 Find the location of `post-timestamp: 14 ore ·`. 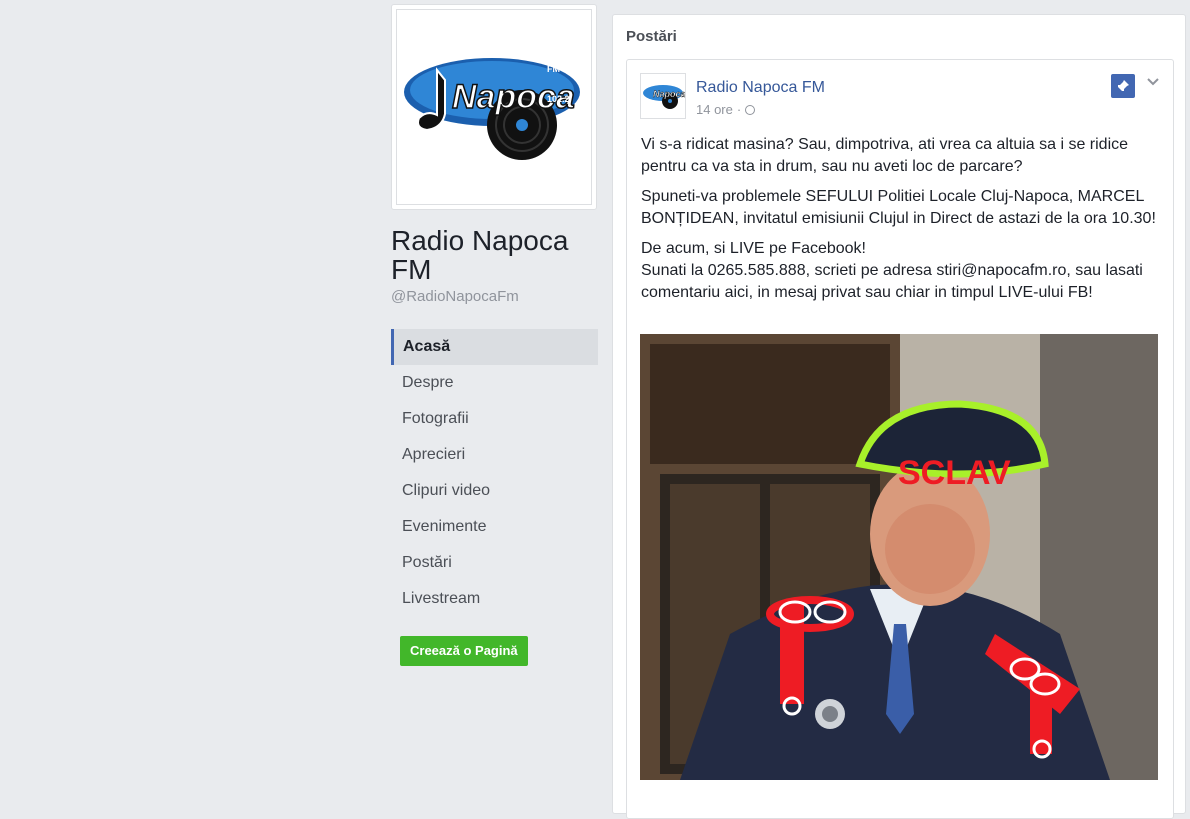

post-timestamp: 14 ore · is located at coordinates (726, 109).